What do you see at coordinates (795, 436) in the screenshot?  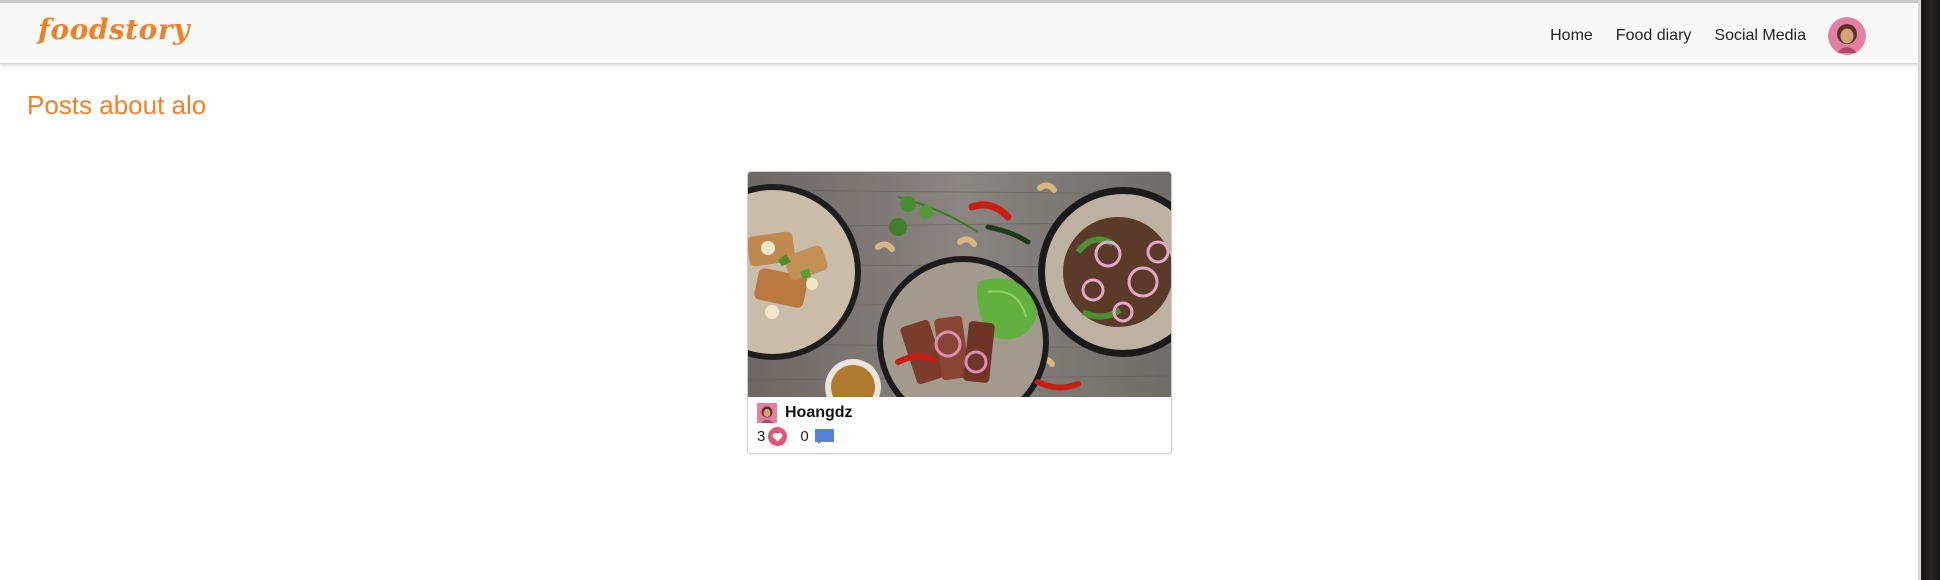 I see `post-stats: 3 0` at bounding box center [795, 436].